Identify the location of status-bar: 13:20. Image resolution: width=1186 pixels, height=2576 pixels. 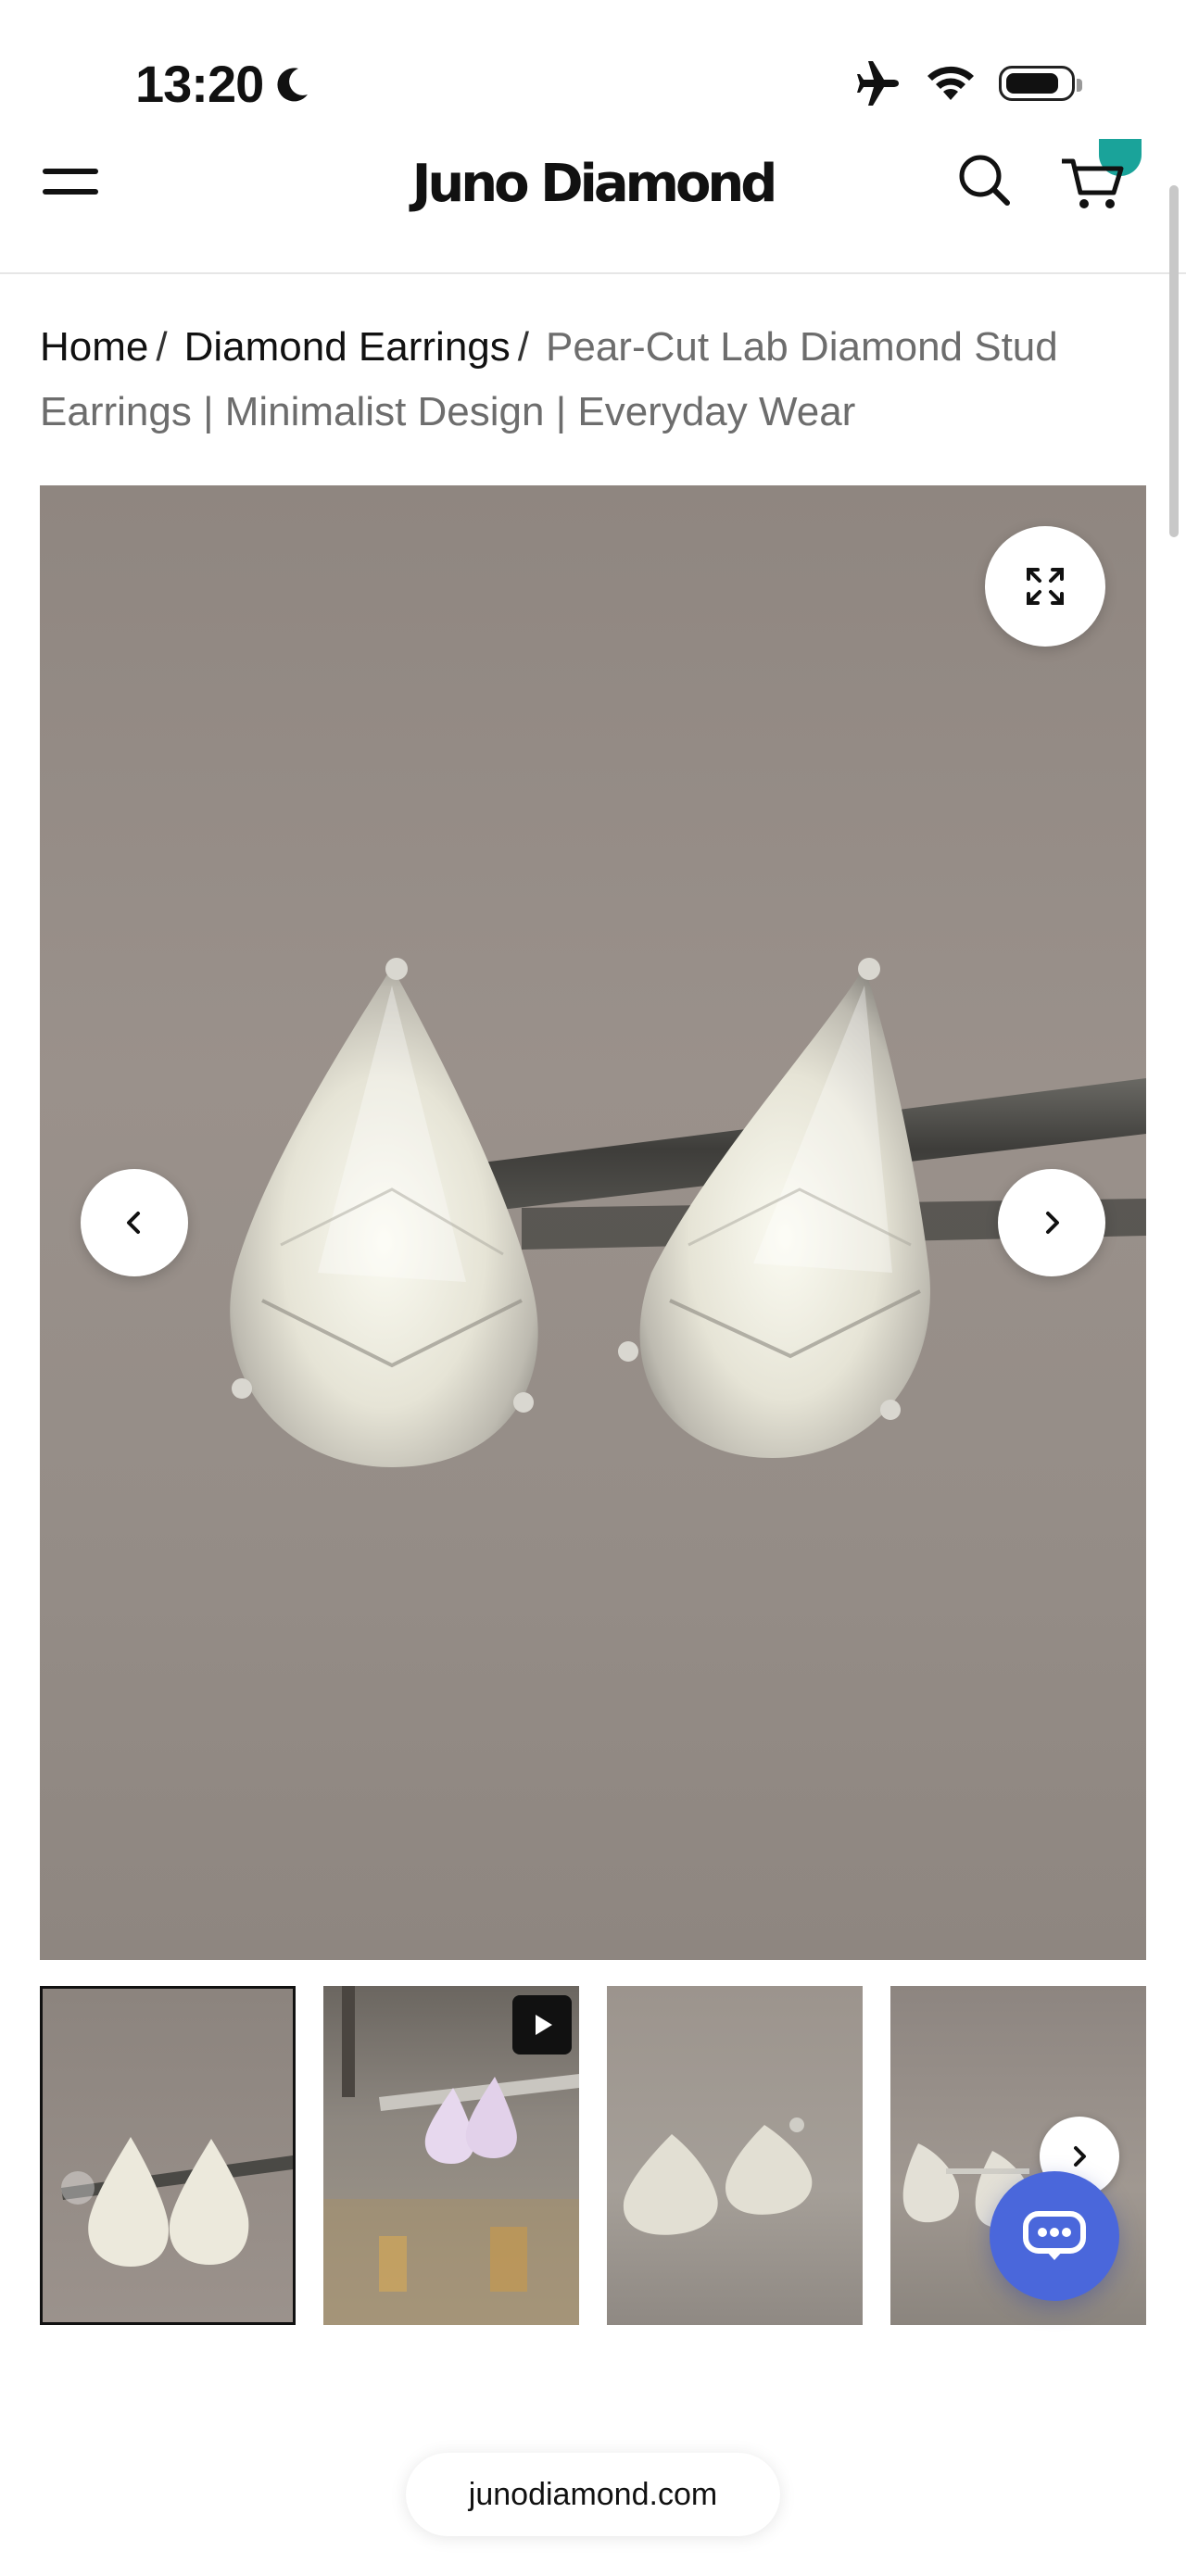
(593, 78).